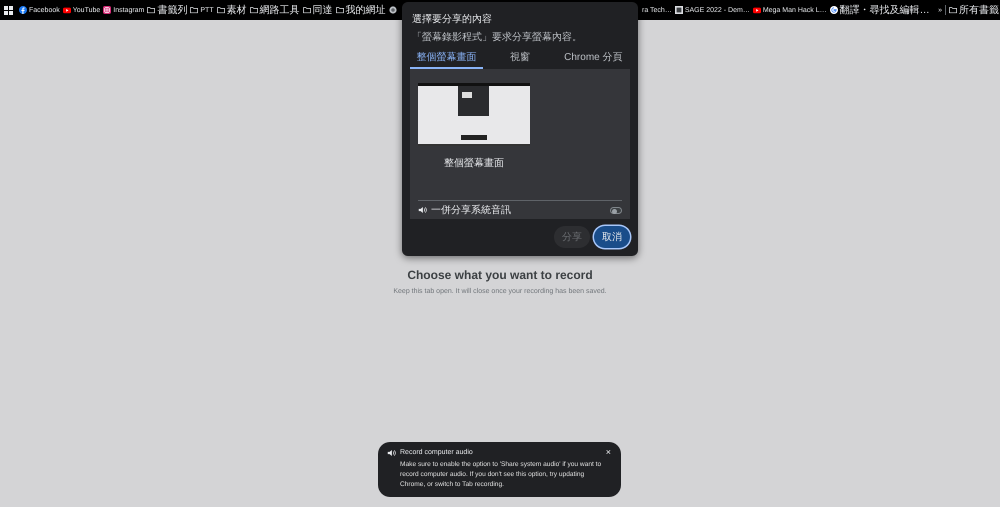 This screenshot has width=1000, height=507. What do you see at coordinates (593, 58) in the screenshot?
I see `tab: Chrome 分頁` at bounding box center [593, 58].